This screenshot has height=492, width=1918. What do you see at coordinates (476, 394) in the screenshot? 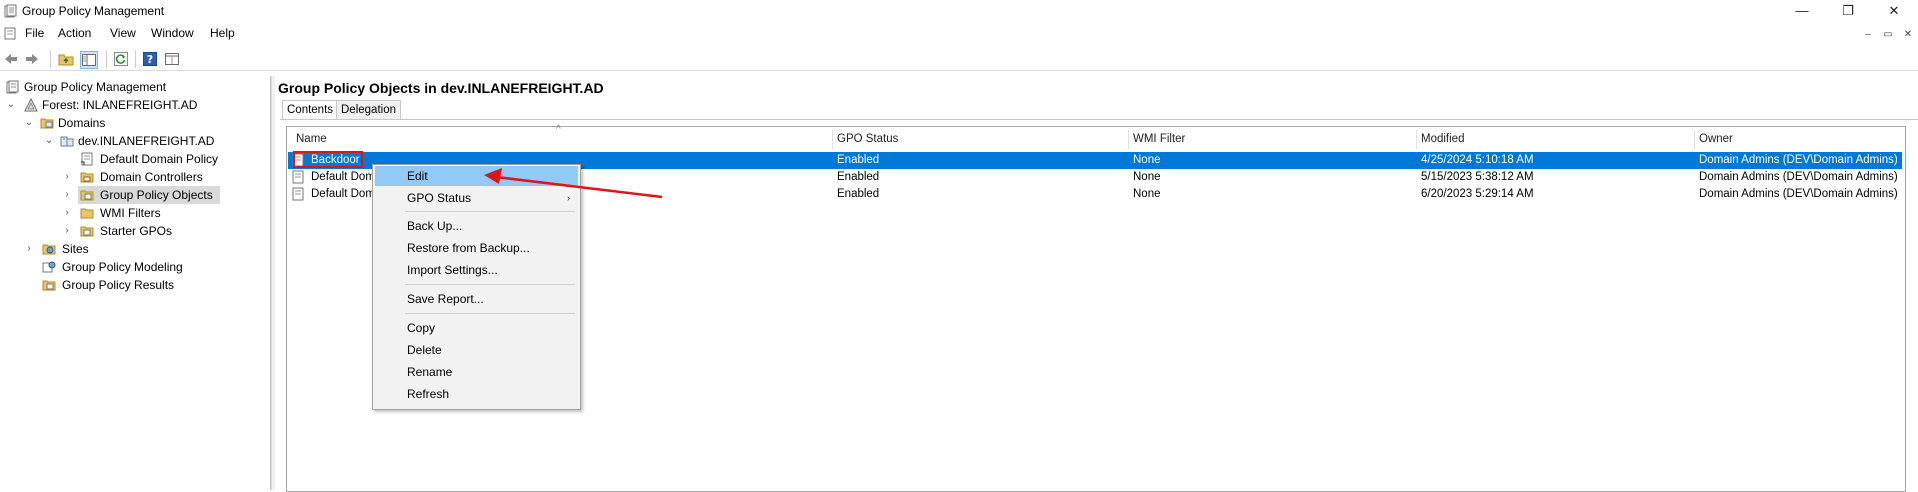
I see `menu-item-refresh: Refresh` at bounding box center [476, 394].